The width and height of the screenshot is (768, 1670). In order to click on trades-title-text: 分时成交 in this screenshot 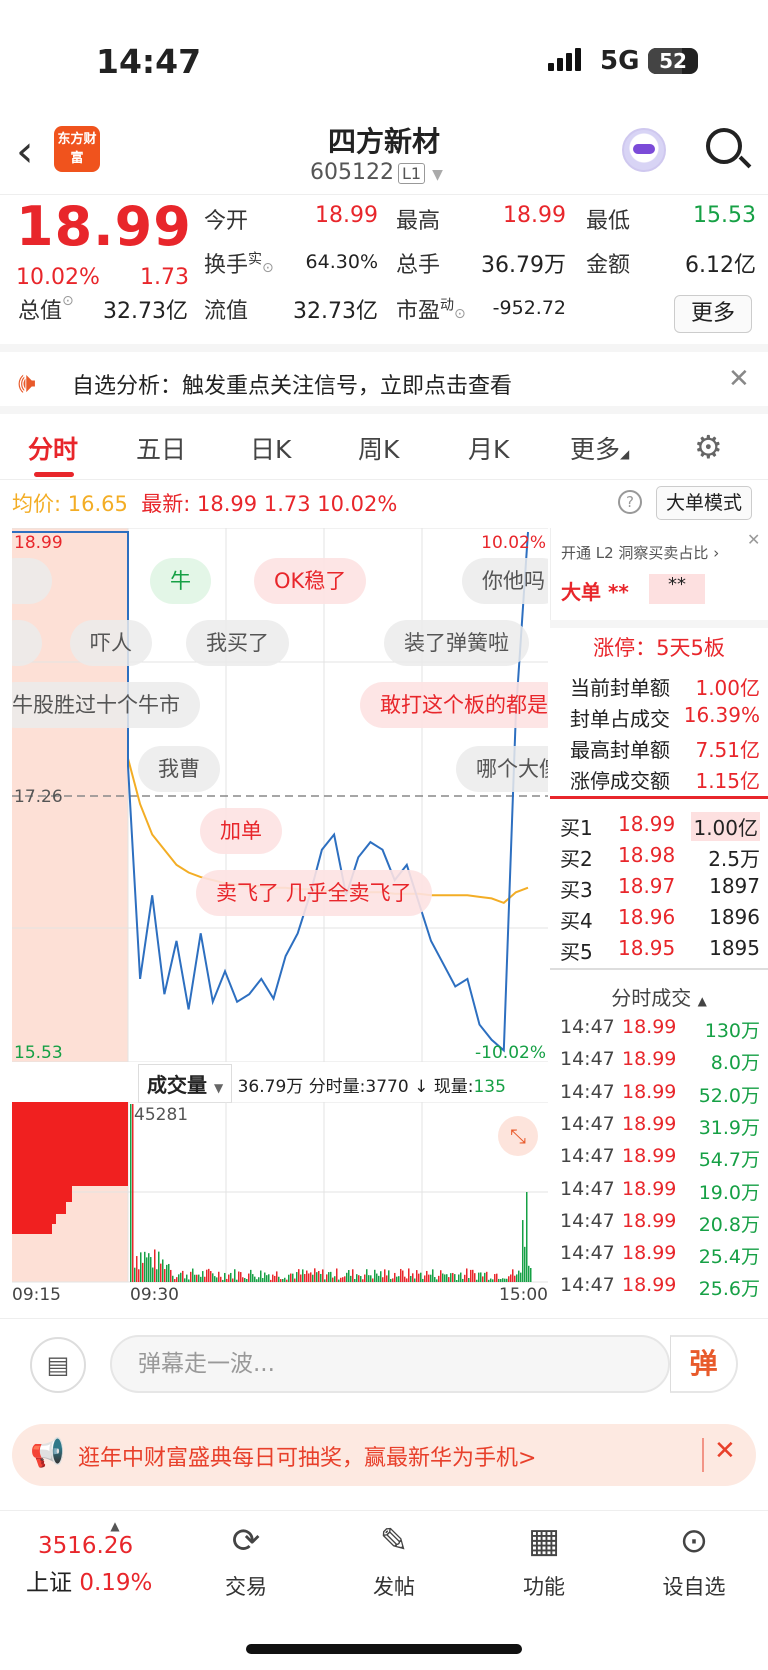, I will do `click(651, 998)`.